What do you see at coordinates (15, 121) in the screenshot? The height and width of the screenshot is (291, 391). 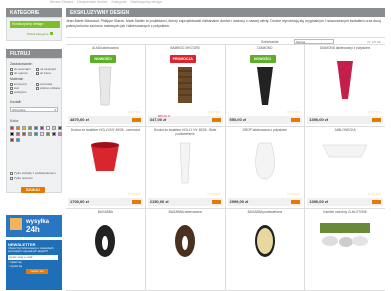 I see `color-label: Kolor:` at bounding box center [15, 121].